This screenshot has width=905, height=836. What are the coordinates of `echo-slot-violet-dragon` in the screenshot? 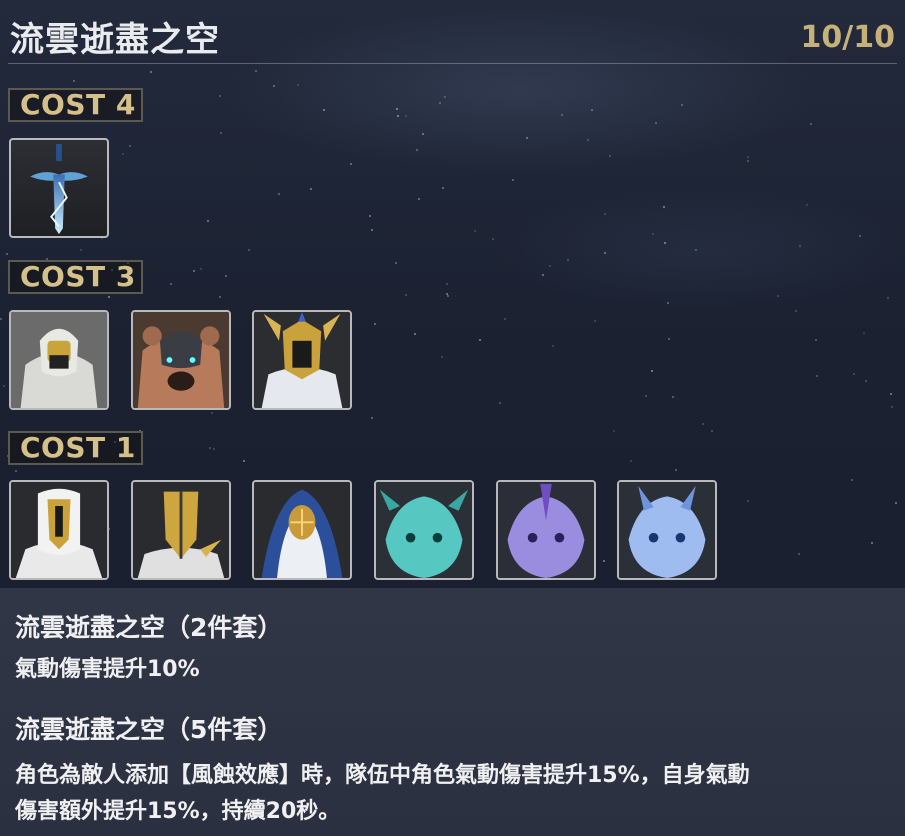 It's located at (546, 530).